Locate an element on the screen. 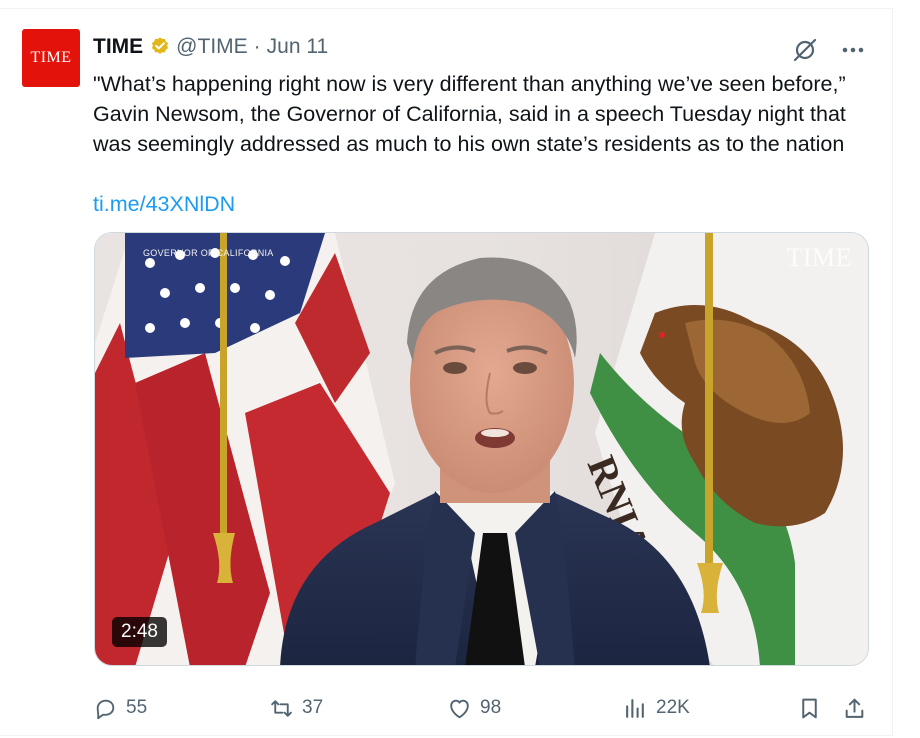 The width and height of the screenshot is (920, 738). repost-count: 37 is located at coordinates (313, 707).